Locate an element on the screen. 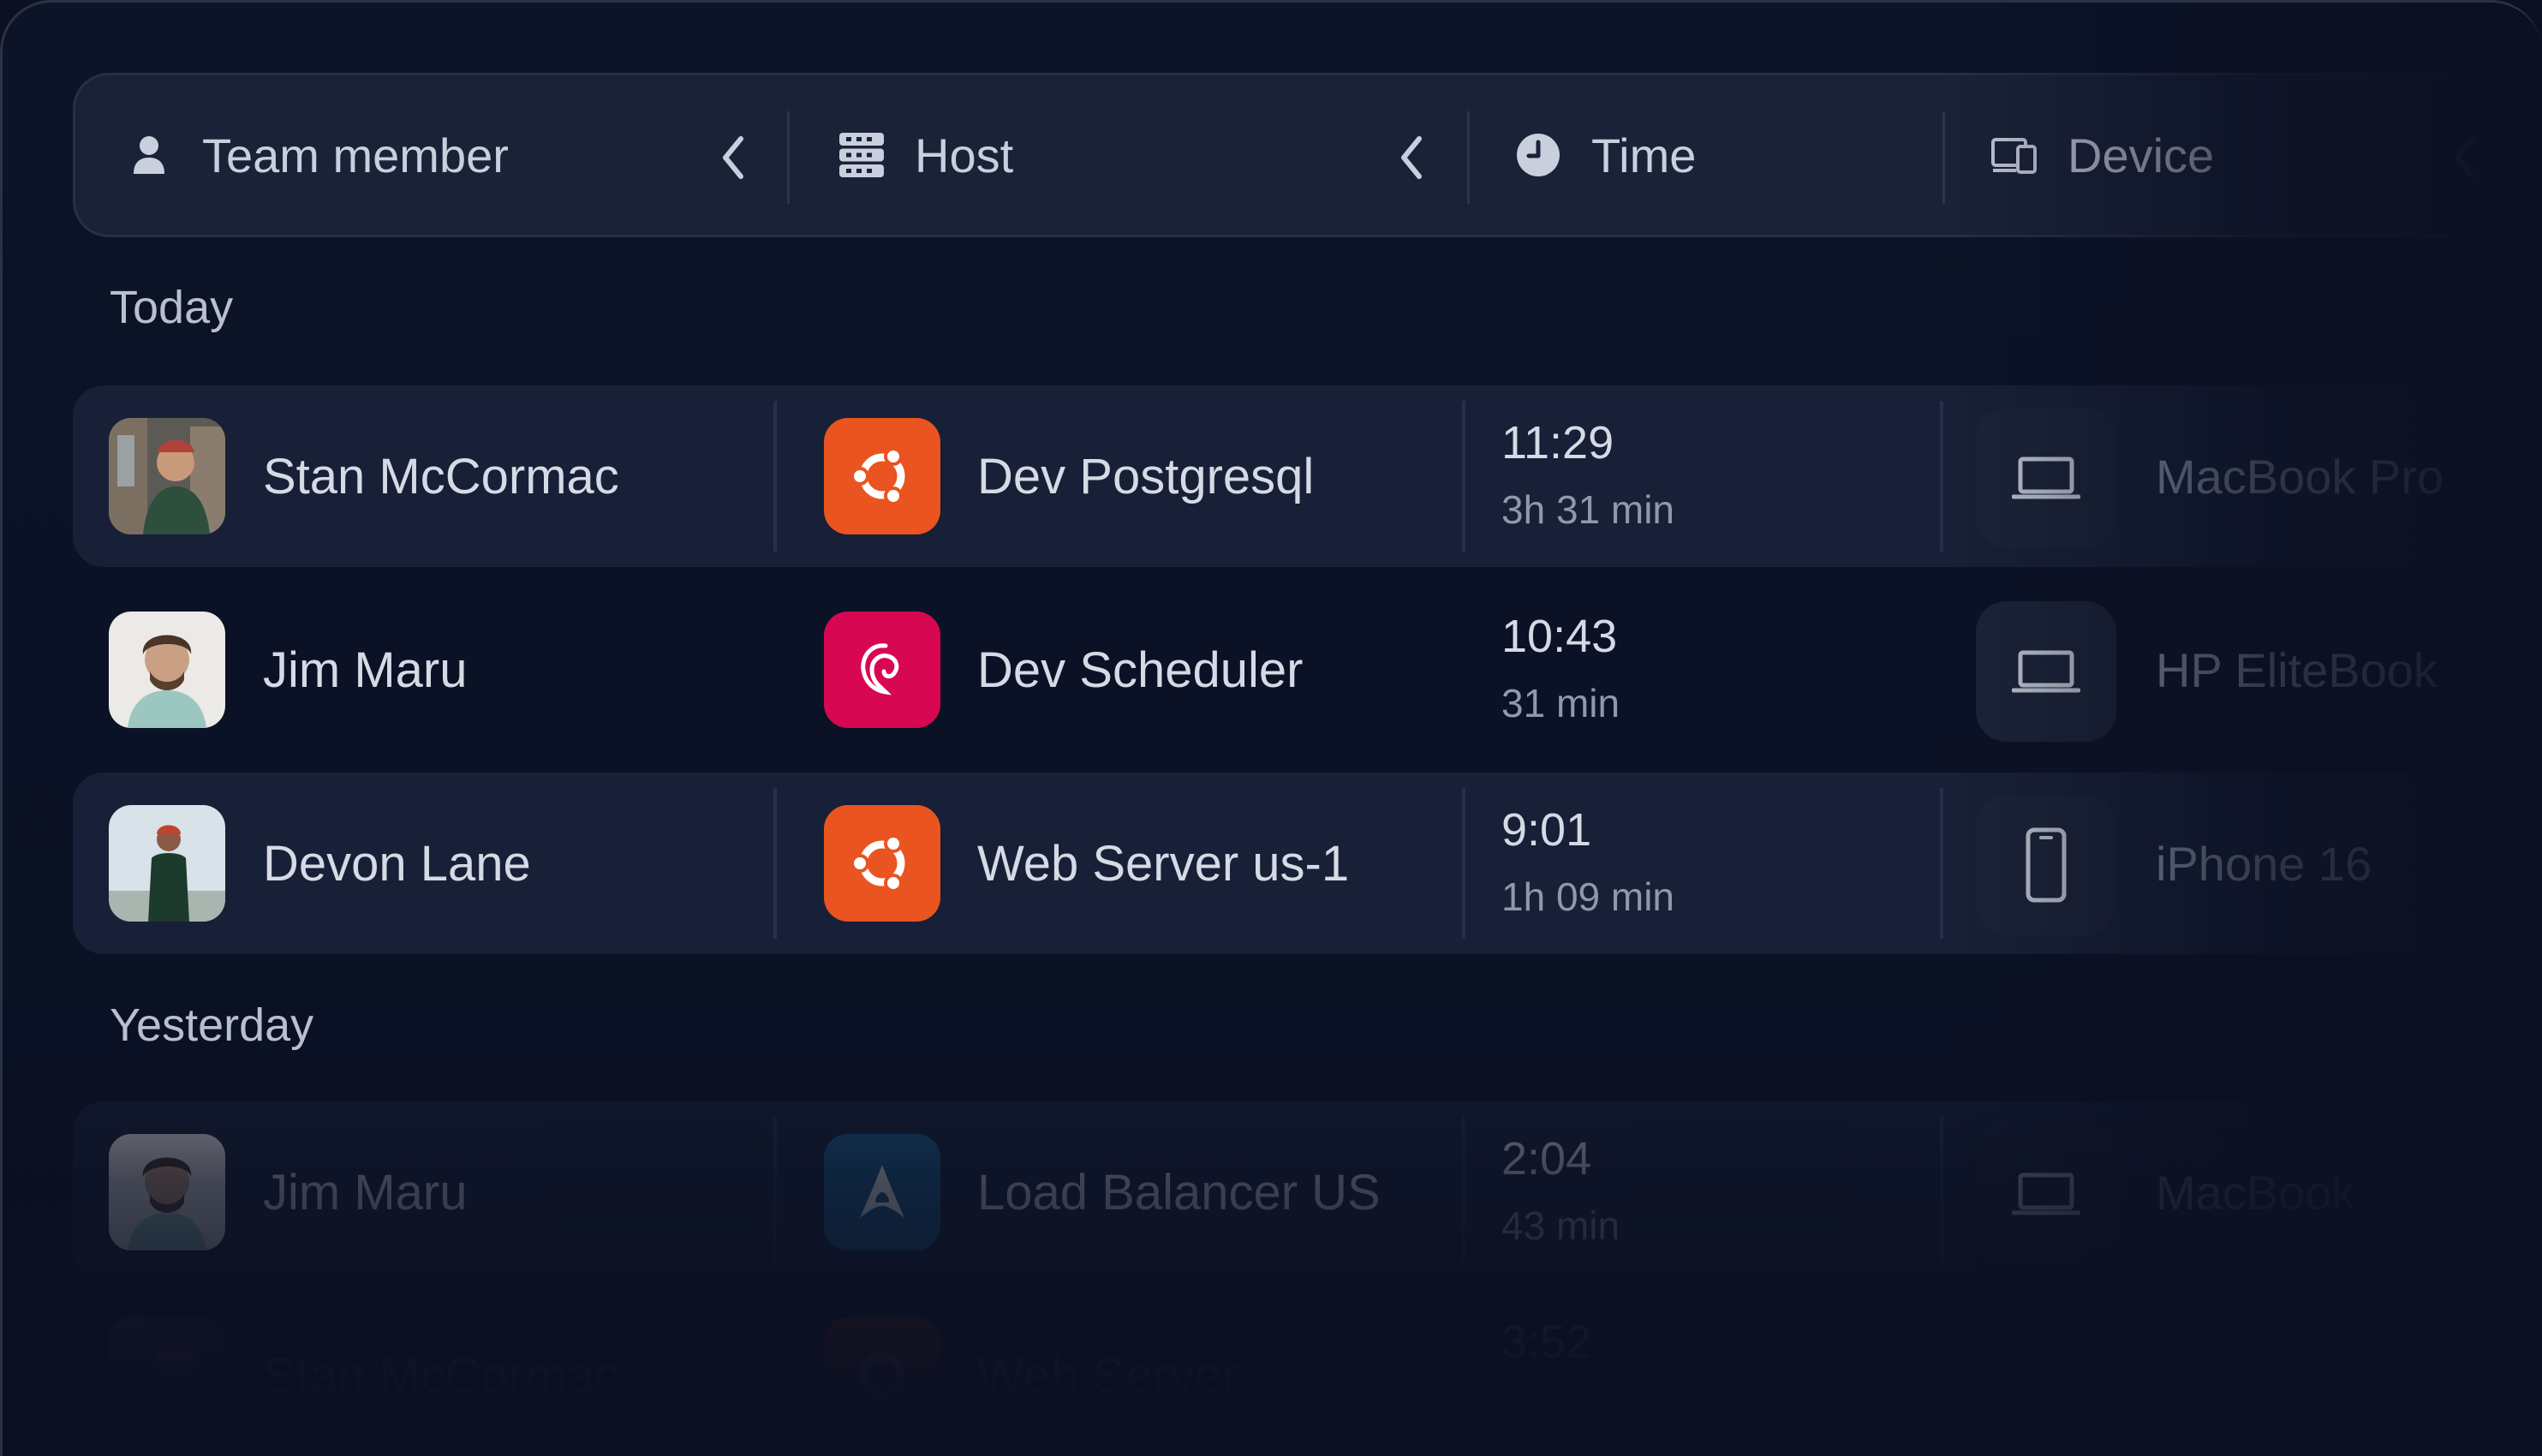 The height and width of the screenshot is (1456, 2542). session-time: 11:29 is located at coordinates (1557, 442).